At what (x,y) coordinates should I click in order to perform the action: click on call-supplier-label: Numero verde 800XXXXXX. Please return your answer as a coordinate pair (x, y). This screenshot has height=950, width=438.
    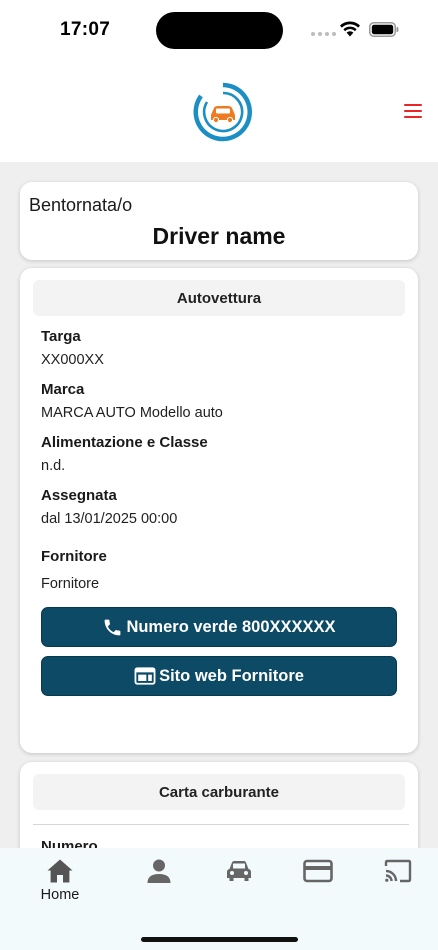
    Looking at the image, I should click on (231, 626).